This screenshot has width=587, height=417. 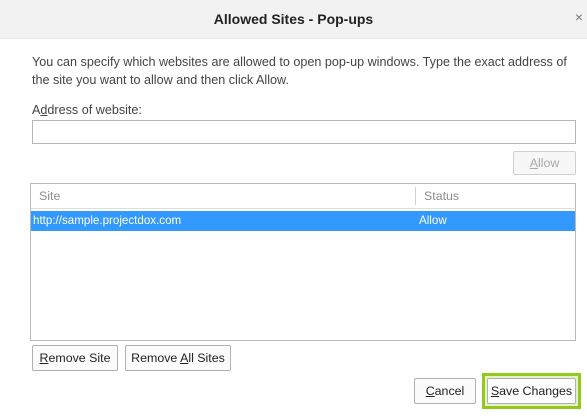 I want to click on remove-all-label-pre: Remove, so click(x=156, y=358).